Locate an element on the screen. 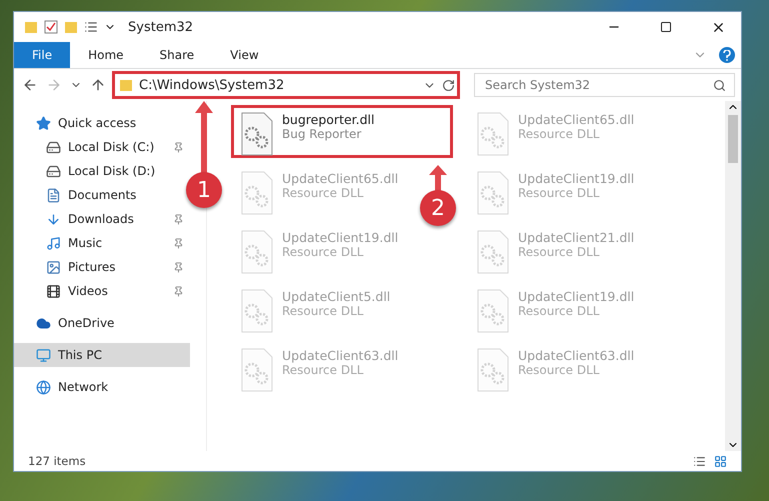 The height and width of the screenshot is (501, 769). sidebar-item: Quick access is located at coordinates (102, 123).